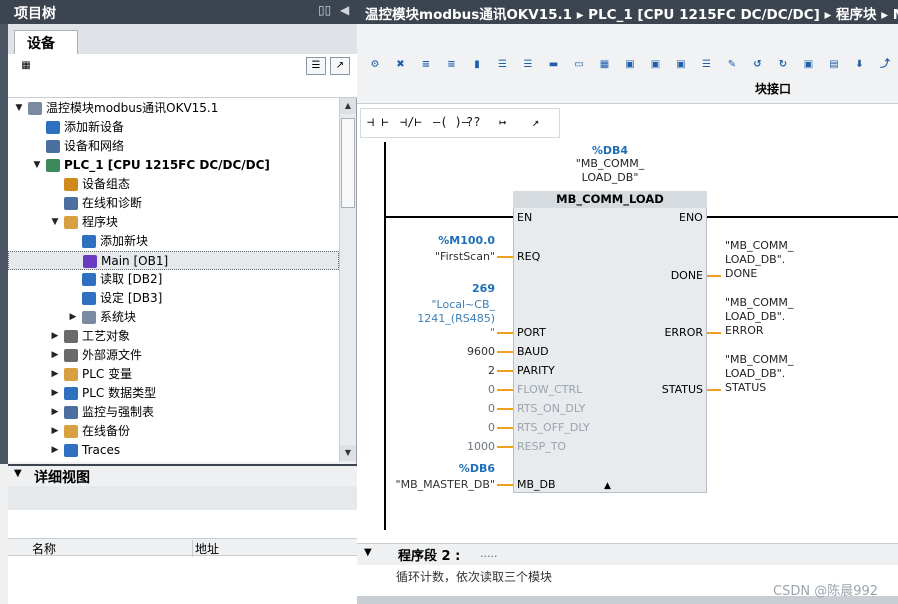 This screenshot has width=898, height=604. I want to click on tree-item: 在线和诊断, so click(173, 203).